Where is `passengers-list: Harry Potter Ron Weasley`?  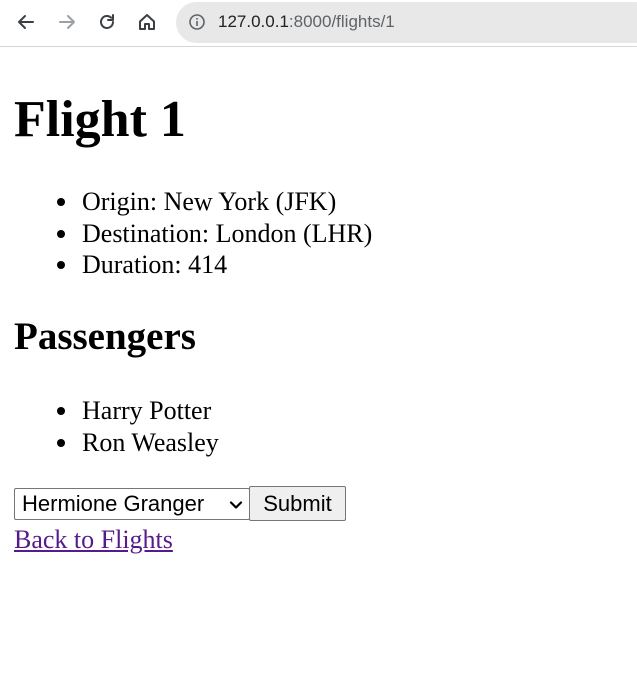 passengers-list: Harry Potter Ron Weasley is located at coordinates (116, 426).